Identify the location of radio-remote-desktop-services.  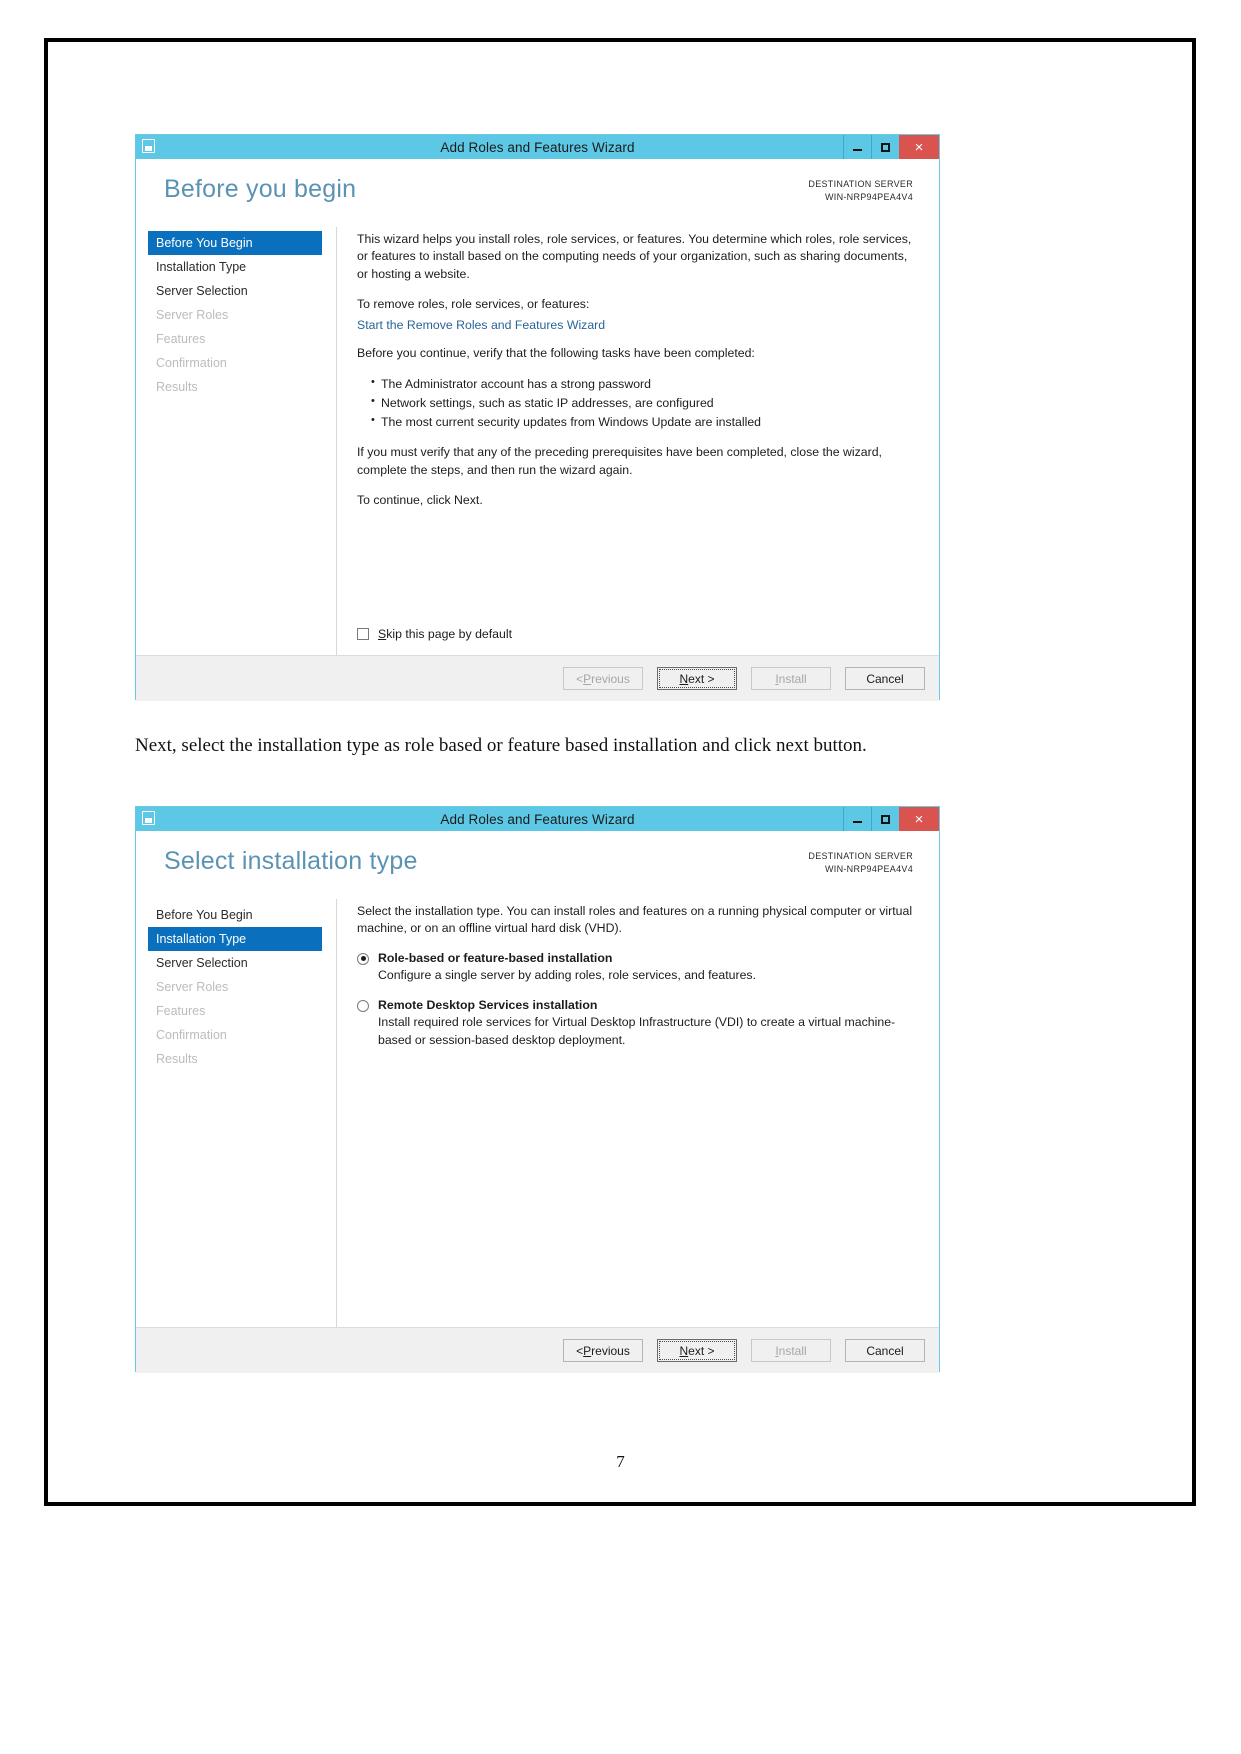
(363, 1006).